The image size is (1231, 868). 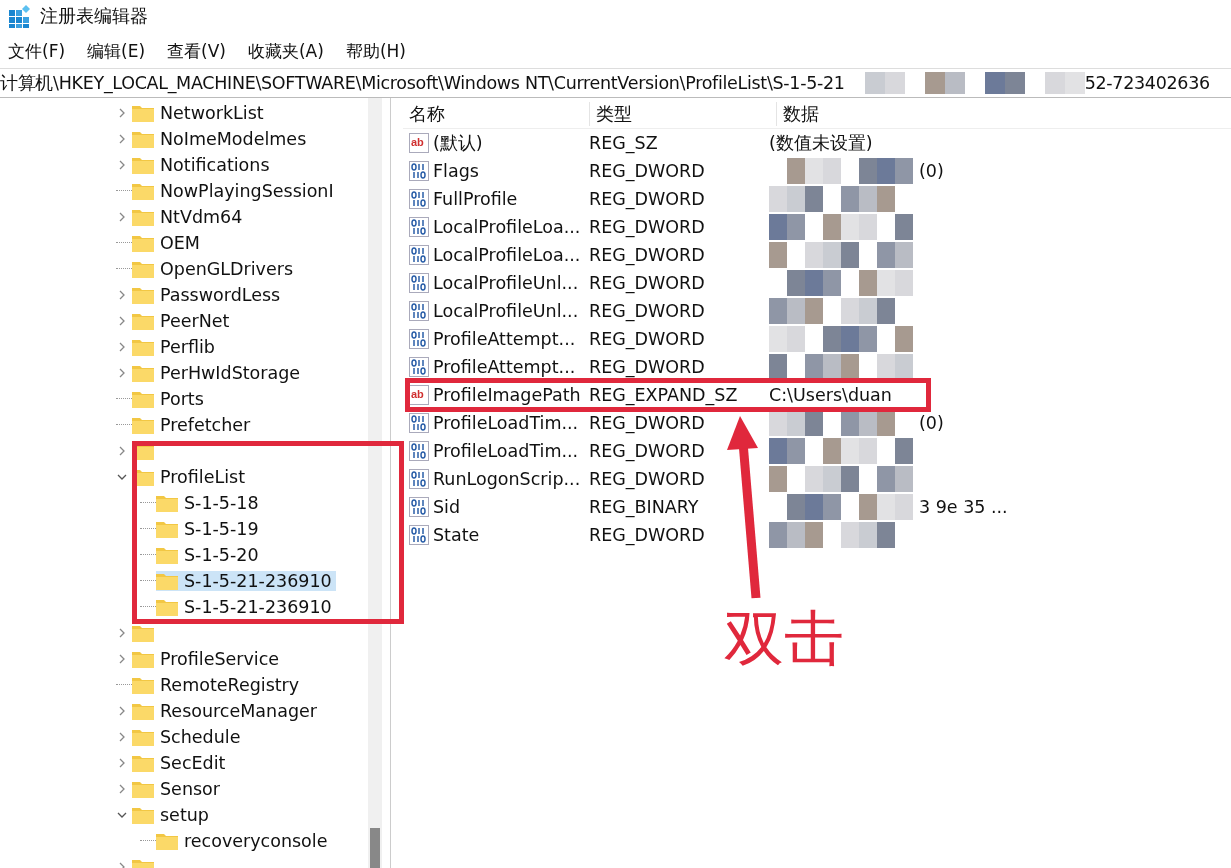 I want to click on tree-item: NetworkList, so click(x=200, y=113).